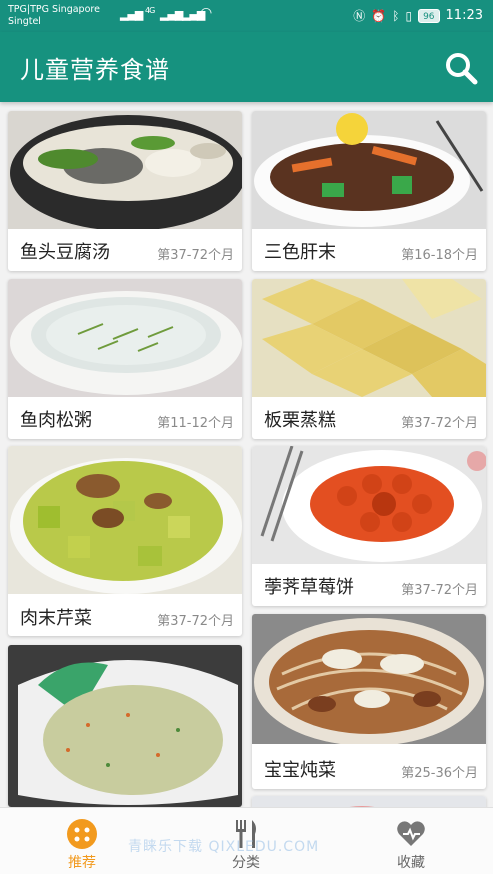  Describe the element at coordinates (439, 773) in the screenshot. I see `recipe-age: 第25-36个月` at that location.